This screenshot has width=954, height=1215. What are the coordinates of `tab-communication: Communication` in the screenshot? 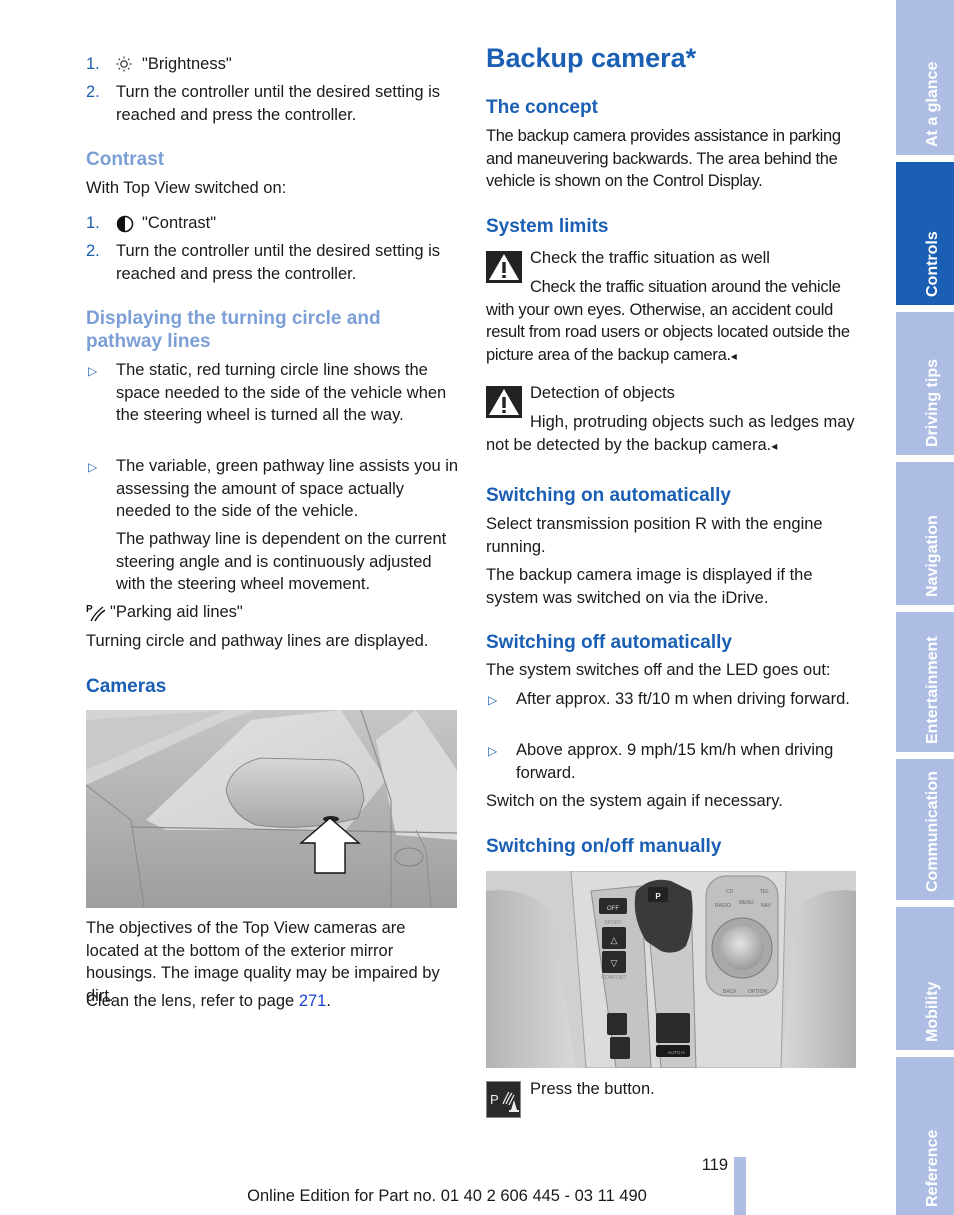 It's located at (925, 829).